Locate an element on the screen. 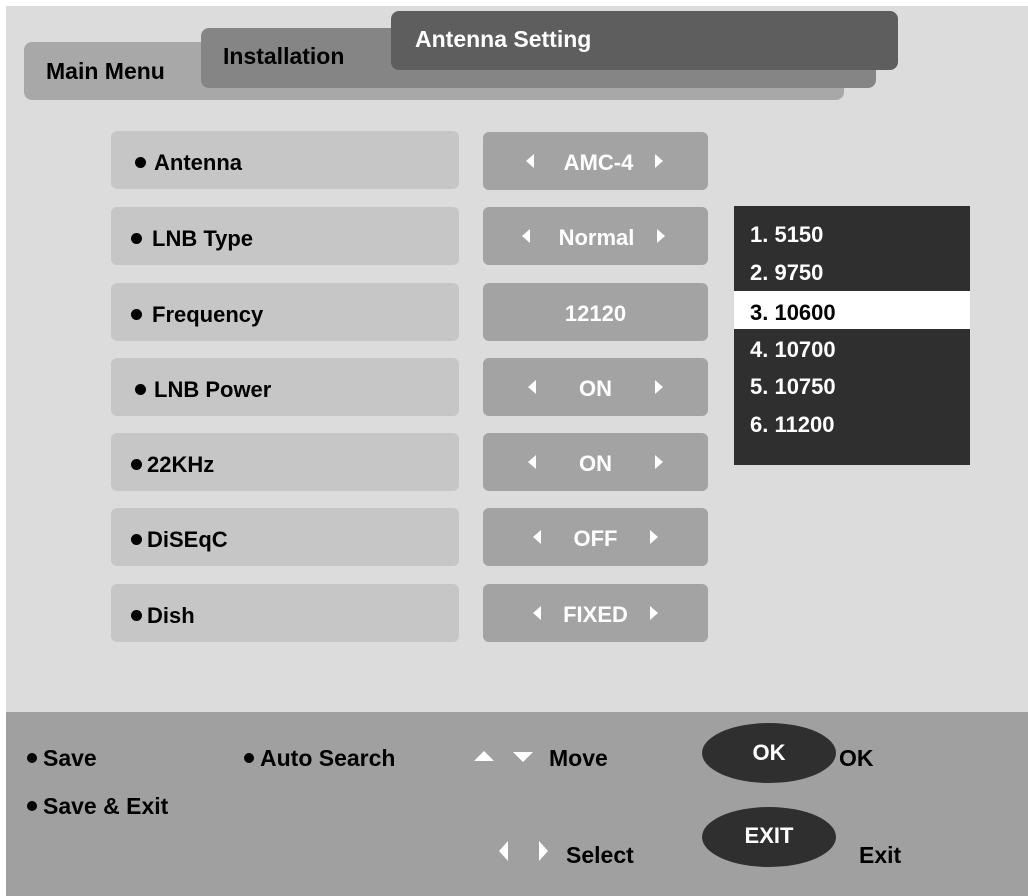  setting-label: DiSEqC is located at coordinates (187, 539).